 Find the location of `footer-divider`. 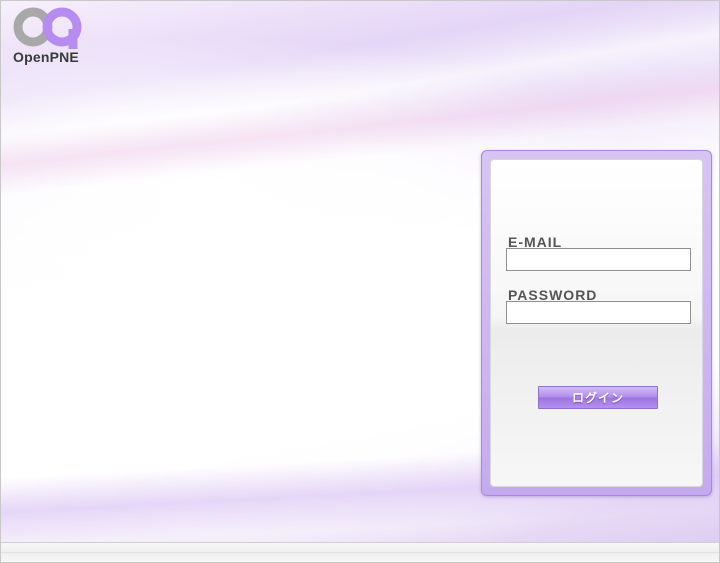

footer-divider is located at coordinates (360, 552).